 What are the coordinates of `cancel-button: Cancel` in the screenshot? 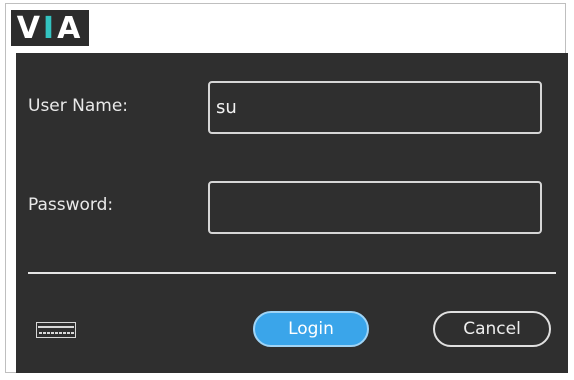 It's located at (492, 329).